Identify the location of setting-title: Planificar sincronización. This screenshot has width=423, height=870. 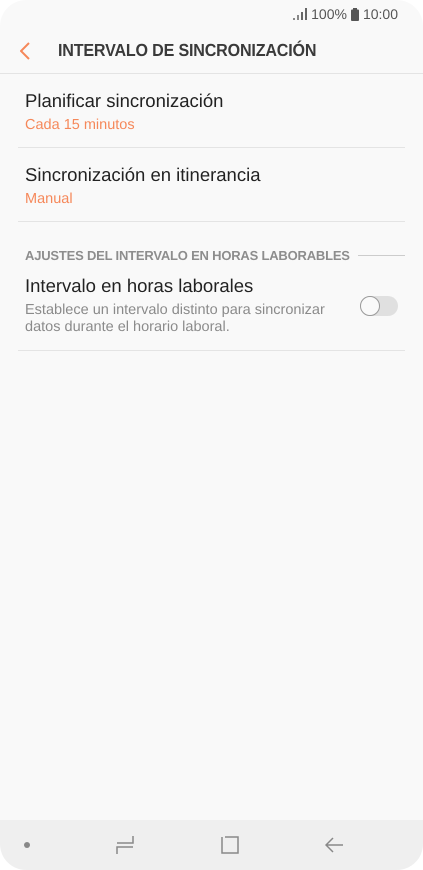
(211, 101).